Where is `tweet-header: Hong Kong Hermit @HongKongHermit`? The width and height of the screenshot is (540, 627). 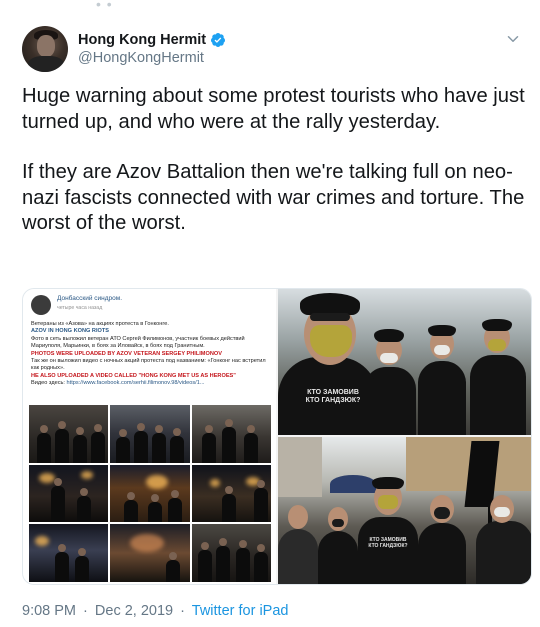
tweet-header: Hong Kong Hermit @HongKongHermit is located at coordinates (272, 51).